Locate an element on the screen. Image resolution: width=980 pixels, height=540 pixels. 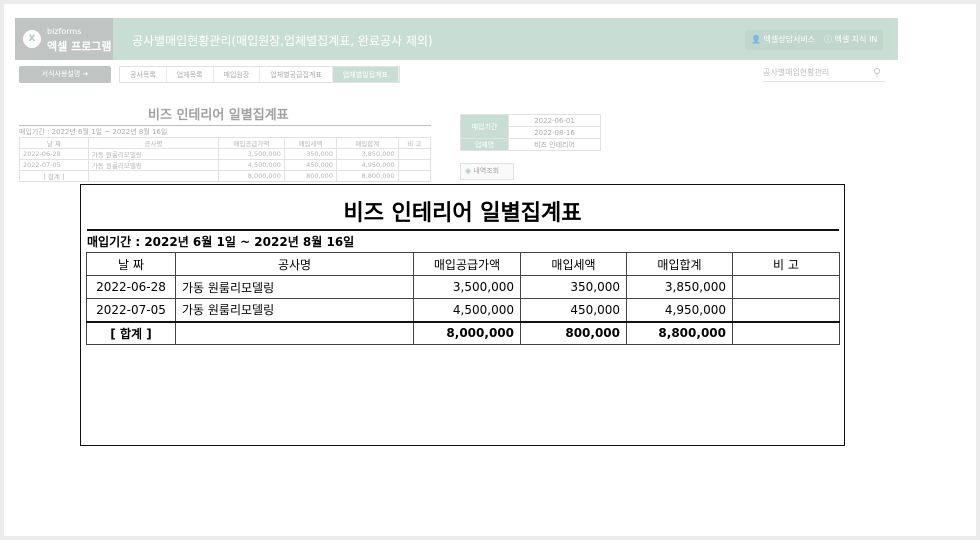
guide-button: 서식사용설명 ➔ is located at coordinates (65, 74).